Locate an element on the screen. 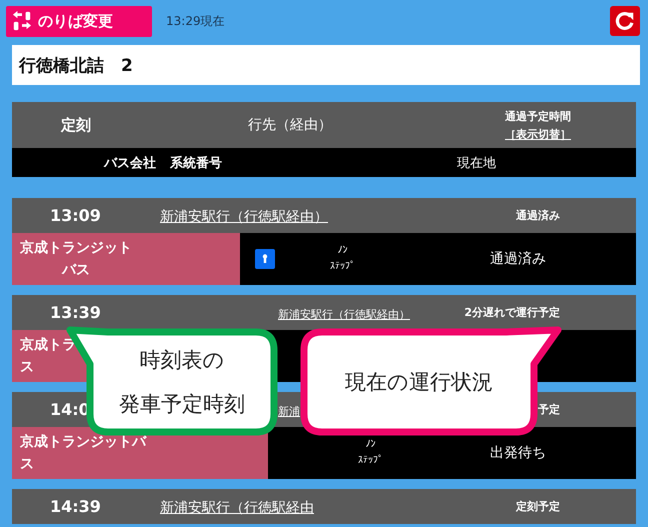  departure-row: 13:09 新浦安駅行（行徳駅経由） 通過済み is located at coordinates (324, 215).